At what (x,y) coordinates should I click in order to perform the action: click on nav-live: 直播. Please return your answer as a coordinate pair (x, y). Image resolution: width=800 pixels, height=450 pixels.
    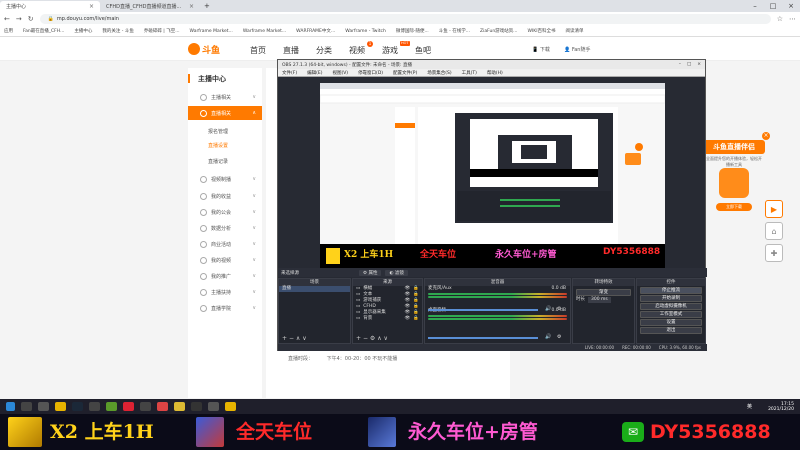
    Looking at the image, I should click on (291, 50).